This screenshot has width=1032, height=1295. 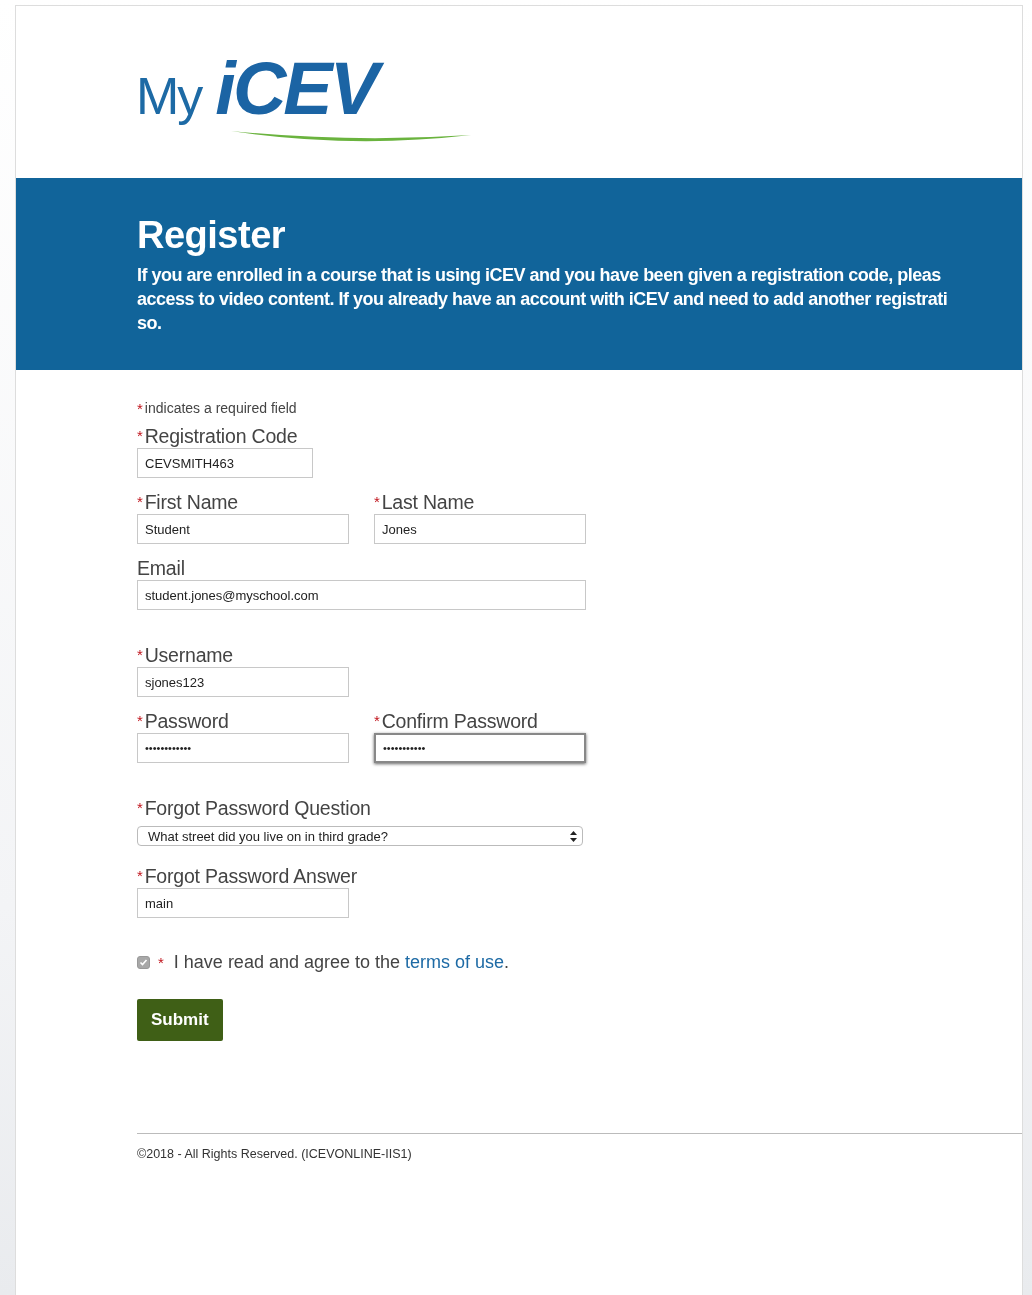 I want to click on field-label: Password, so click(x=186, y=721).